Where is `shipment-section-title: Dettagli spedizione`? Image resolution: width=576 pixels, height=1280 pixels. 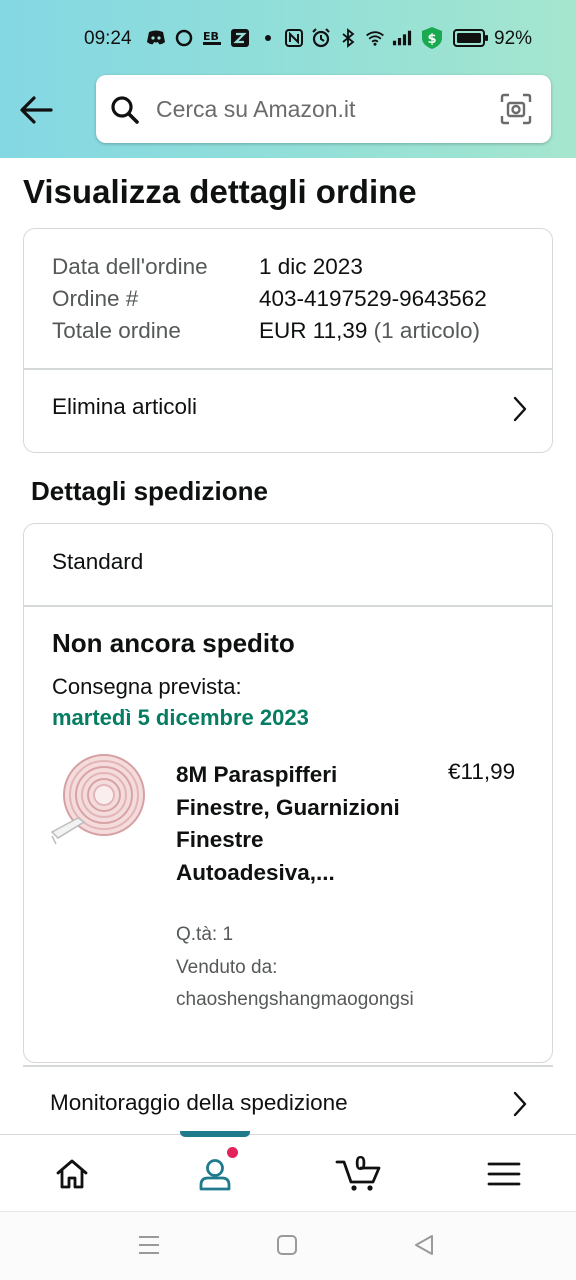
shipment-section-title: Dettagli spedizione is located at coordinates (149, 491).